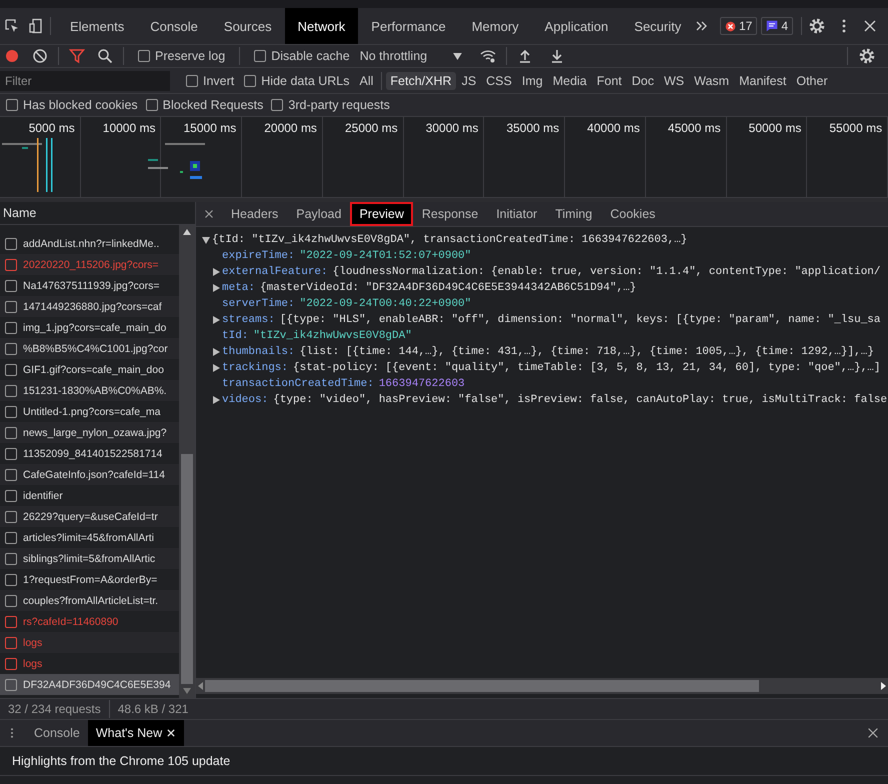  What do you see at coordinates (255, 214) in the screenshot?
I see `detail-tab: Headers` at bounding box center [255, 214].